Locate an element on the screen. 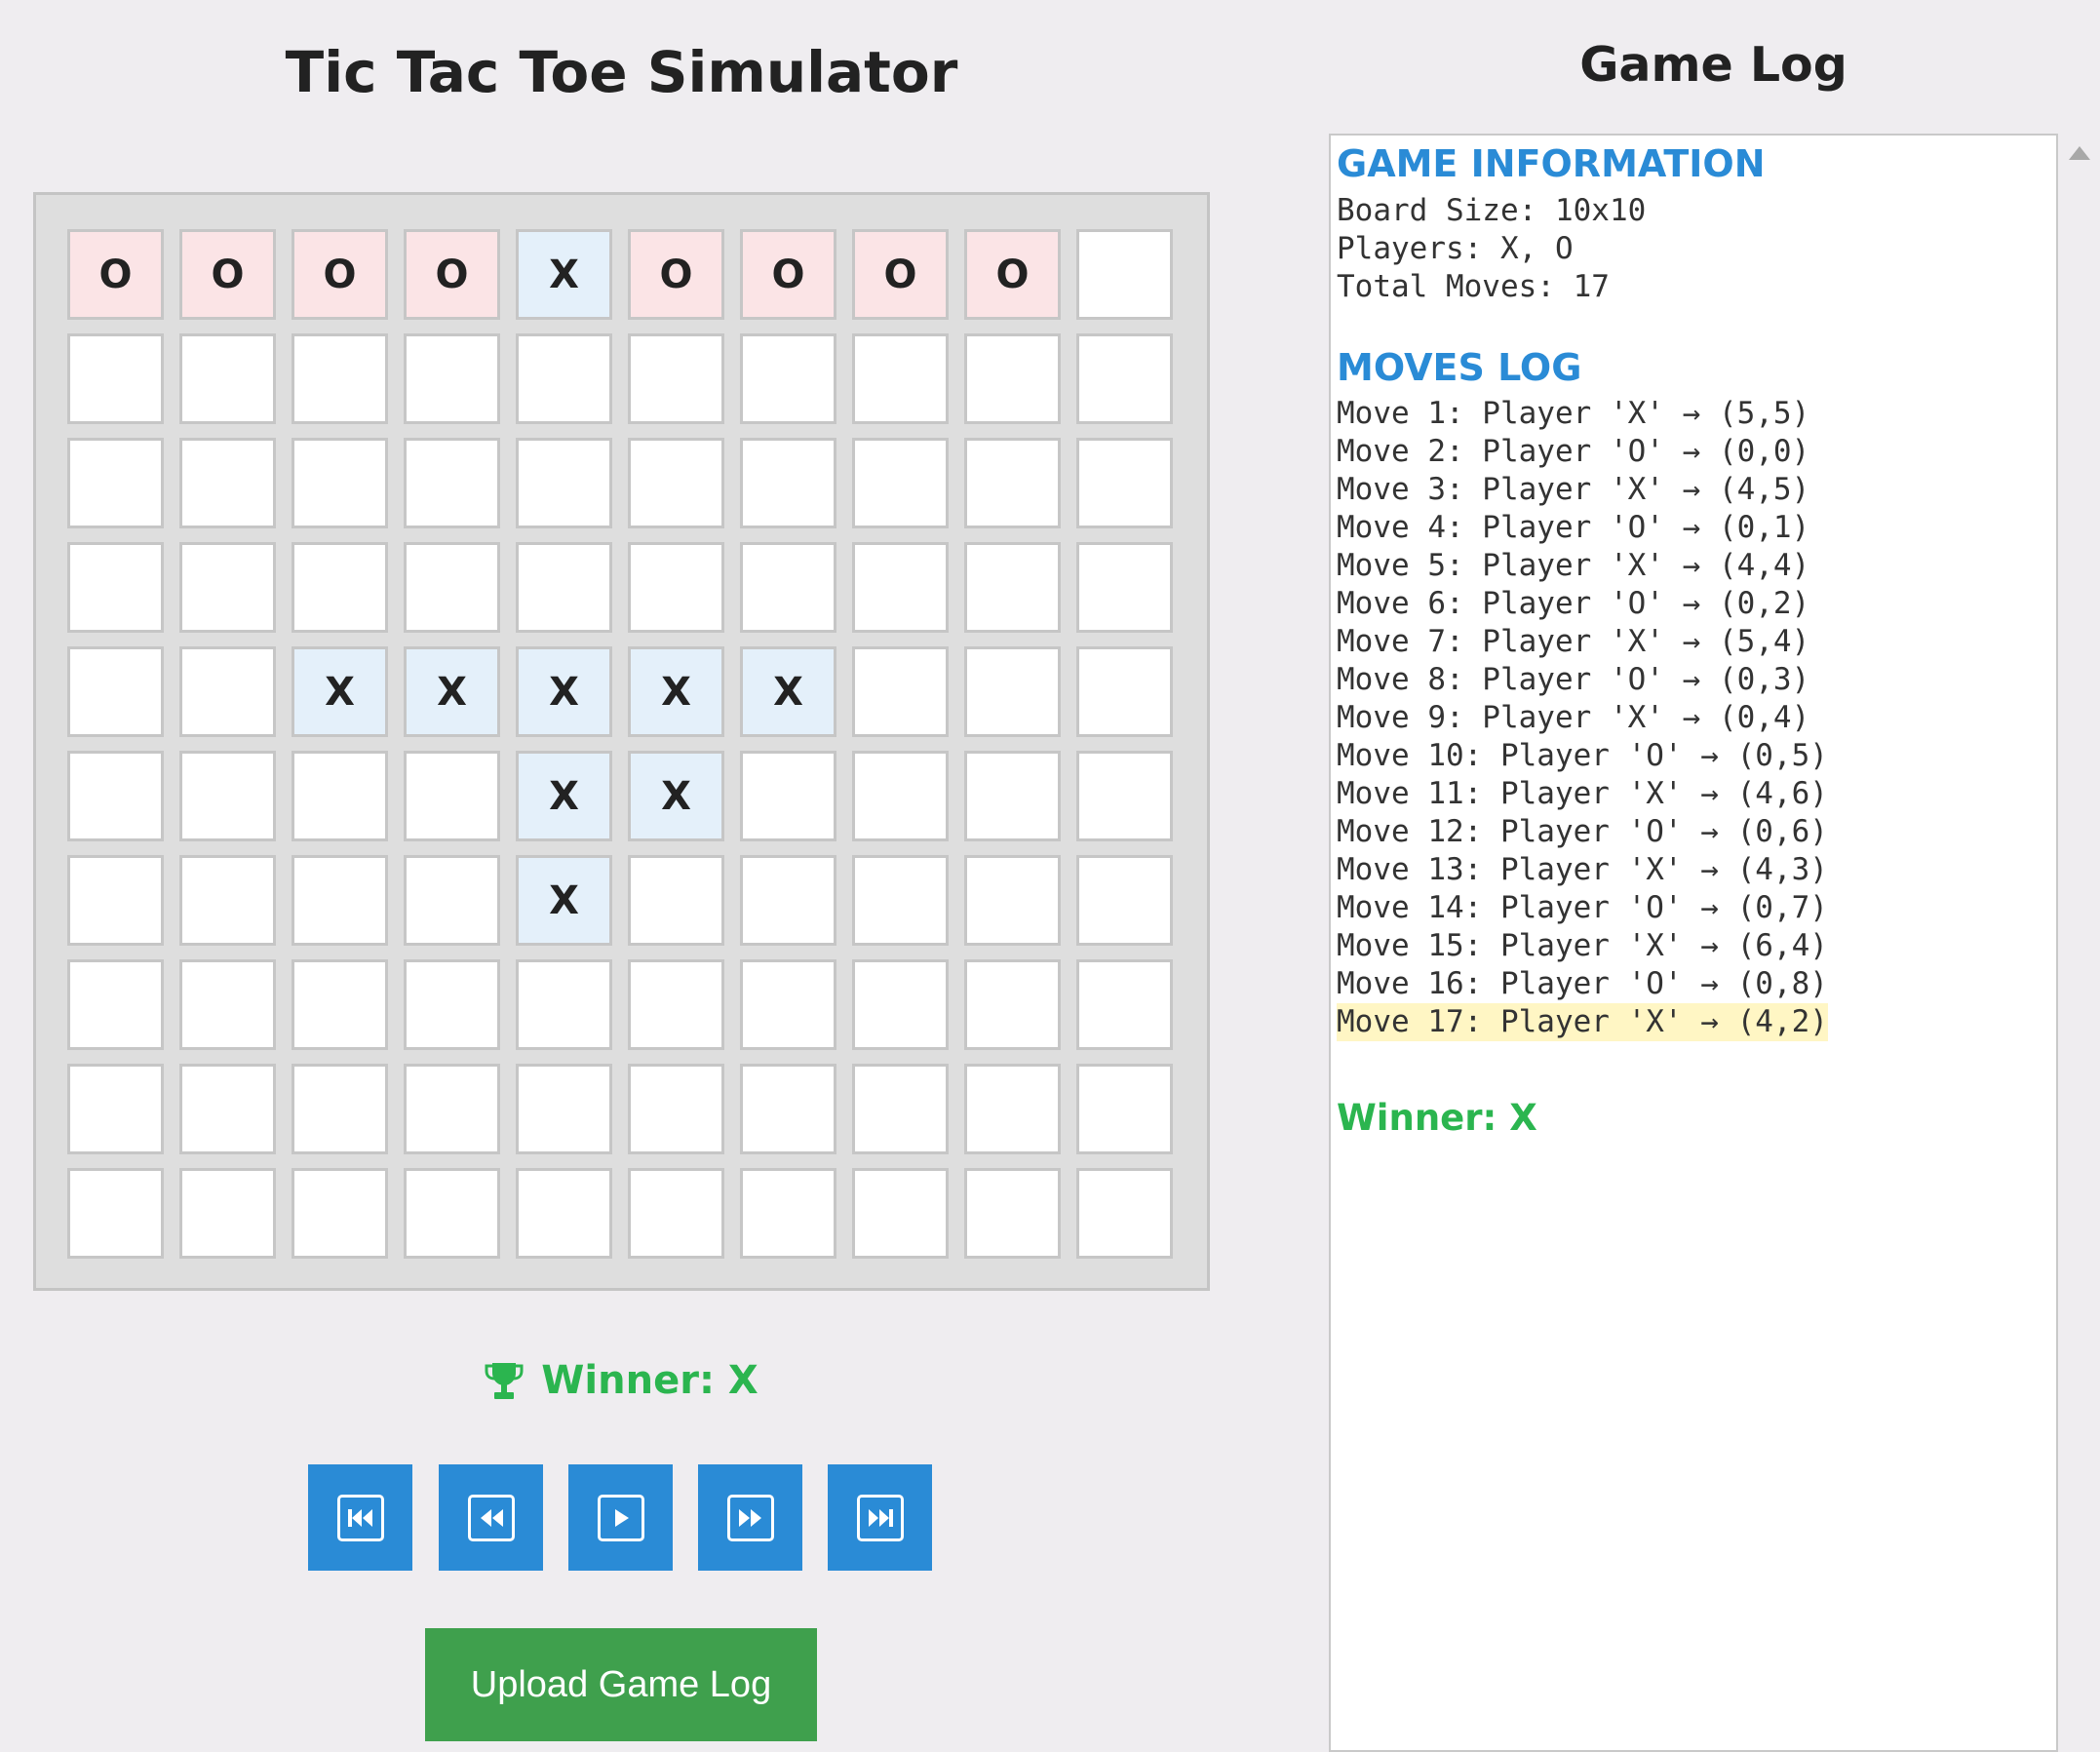 The image size is (2100, 1752). move-log-entry: Move 7: Player 'X' → (5,4) is located at coordinates (1573, 642).